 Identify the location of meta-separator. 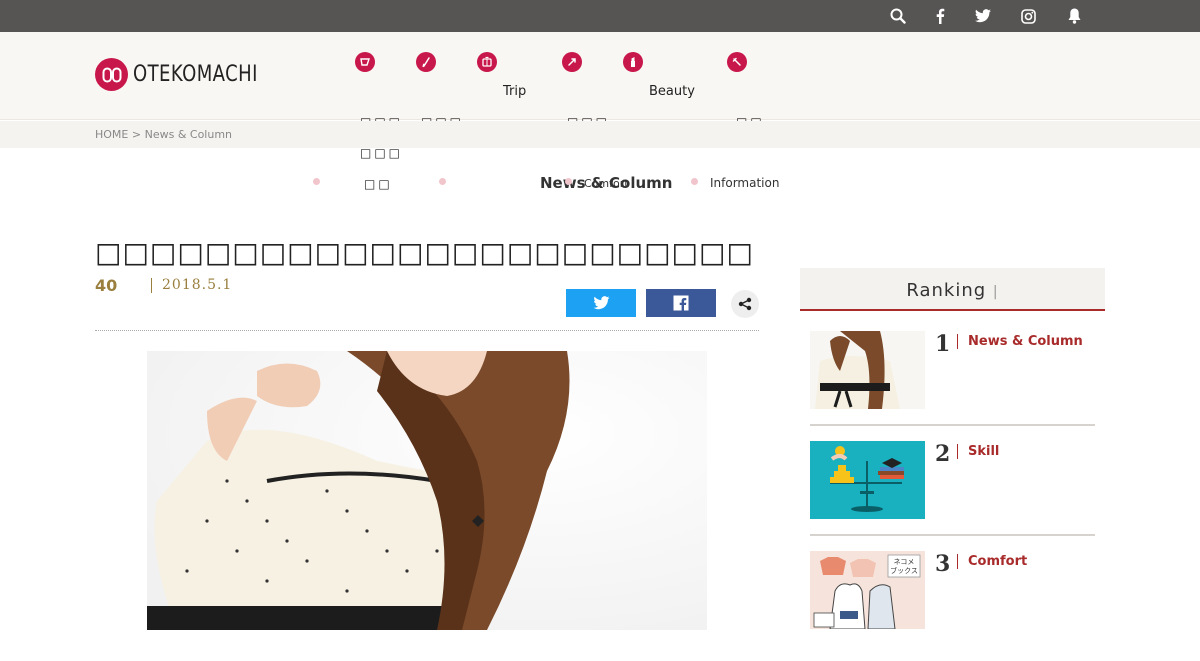
(151, 285).